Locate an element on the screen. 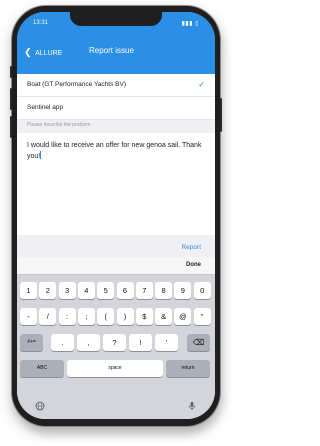 The height and width of the screenshot is (446, 320). key: / is located at coordinates (48, 316).